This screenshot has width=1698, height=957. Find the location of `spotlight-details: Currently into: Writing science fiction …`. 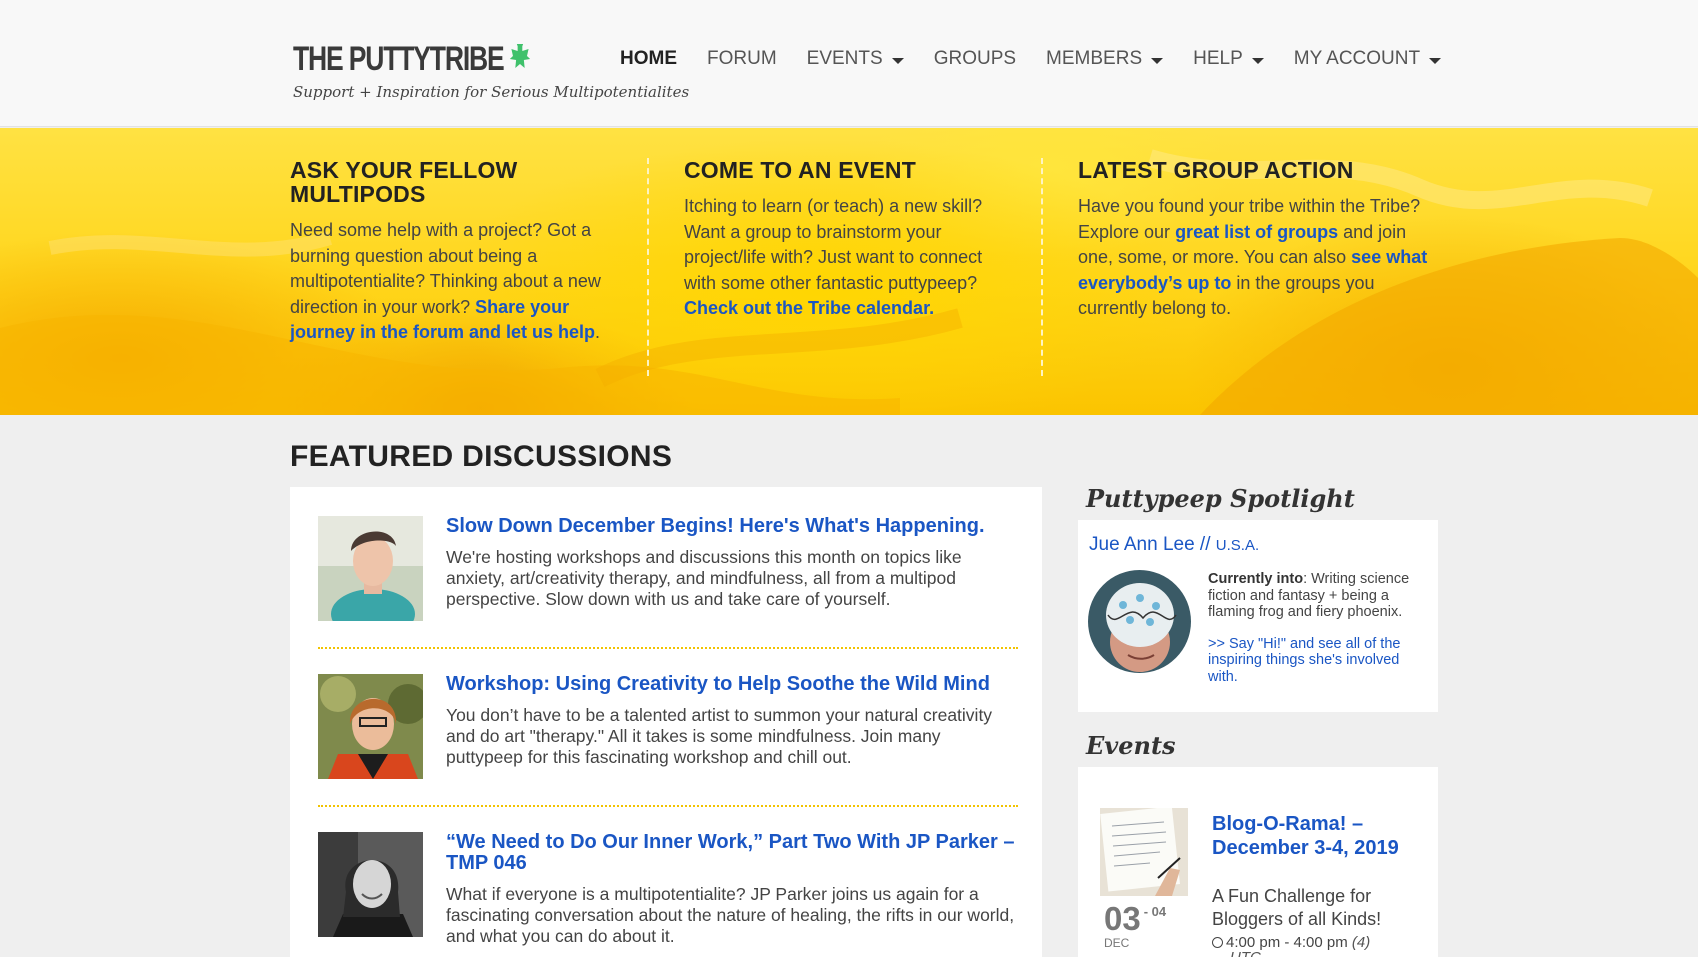

spotlight-details: Currently into: Writing science fiction … is located at coordinates (1315, 628).